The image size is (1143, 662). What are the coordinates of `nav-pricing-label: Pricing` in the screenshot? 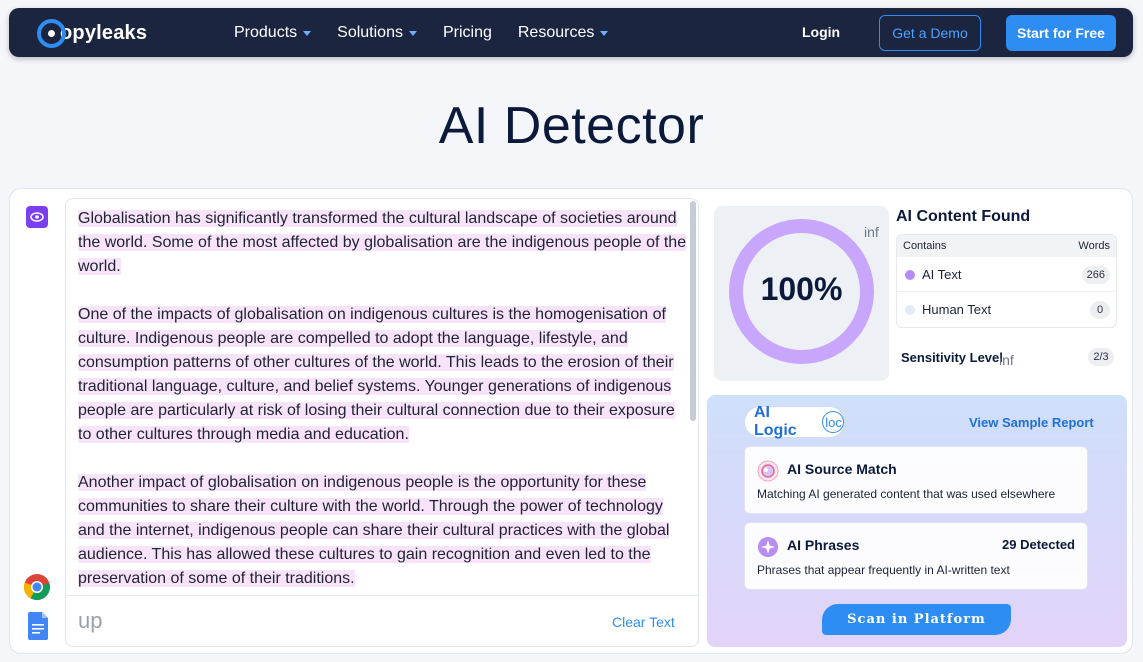 It's located at (467, 32).